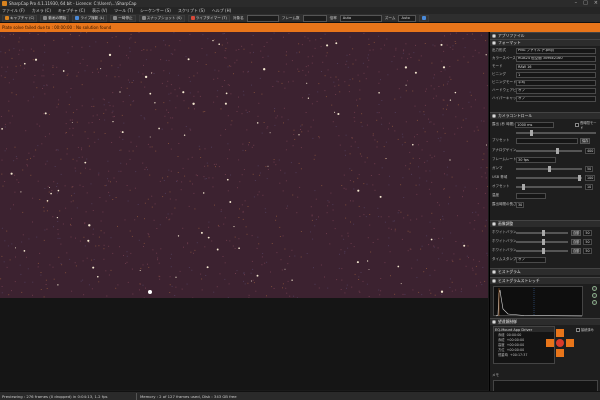 The image size is (600, 400). What do you see at coordinates (549, 186) in the screenshot?
I see `offset-slider` at bounding box center [549, 186].